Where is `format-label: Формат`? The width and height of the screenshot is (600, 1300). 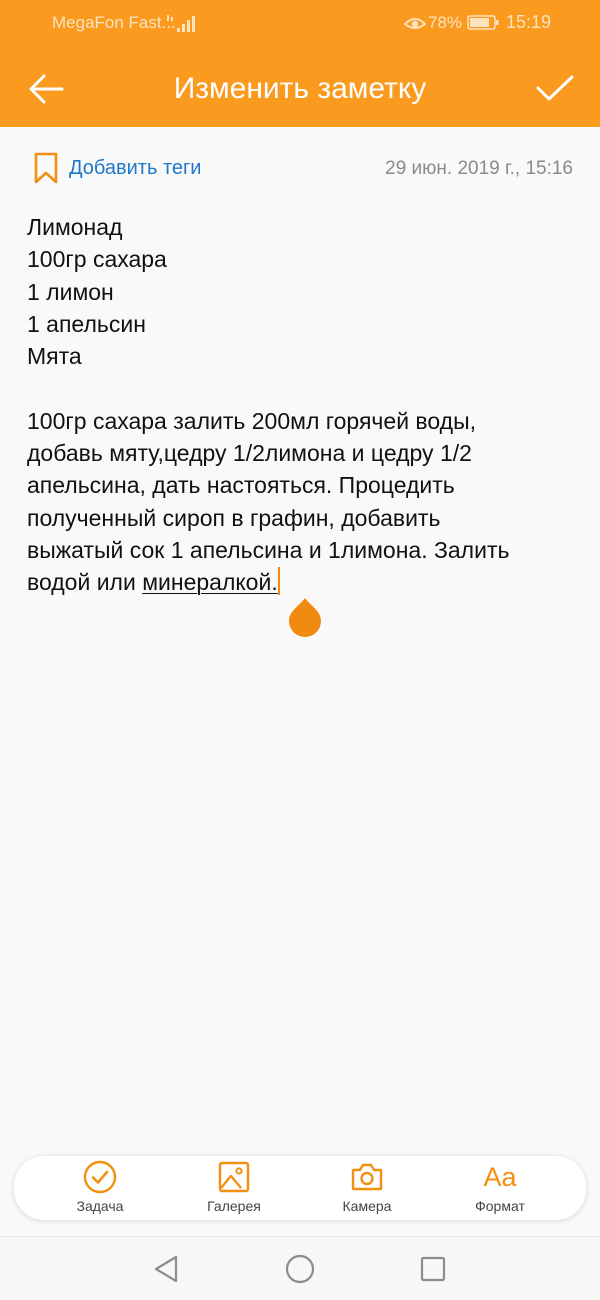 format-label: Формат is located at coordinates (500, 1206).